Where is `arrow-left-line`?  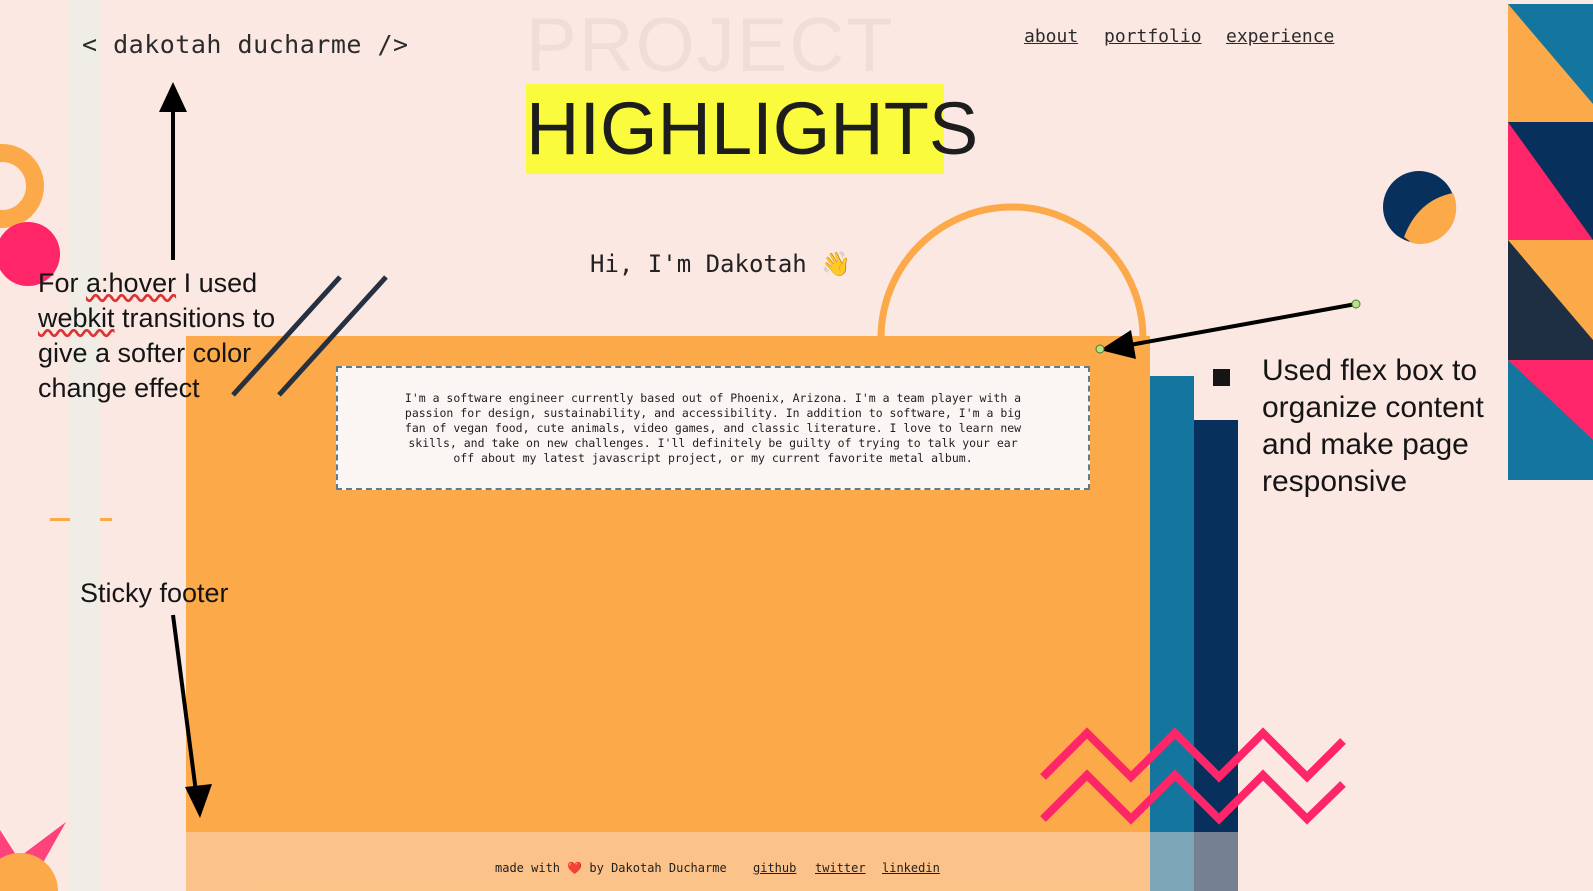
arrow-left-line is located at coordinates (1243, 324).